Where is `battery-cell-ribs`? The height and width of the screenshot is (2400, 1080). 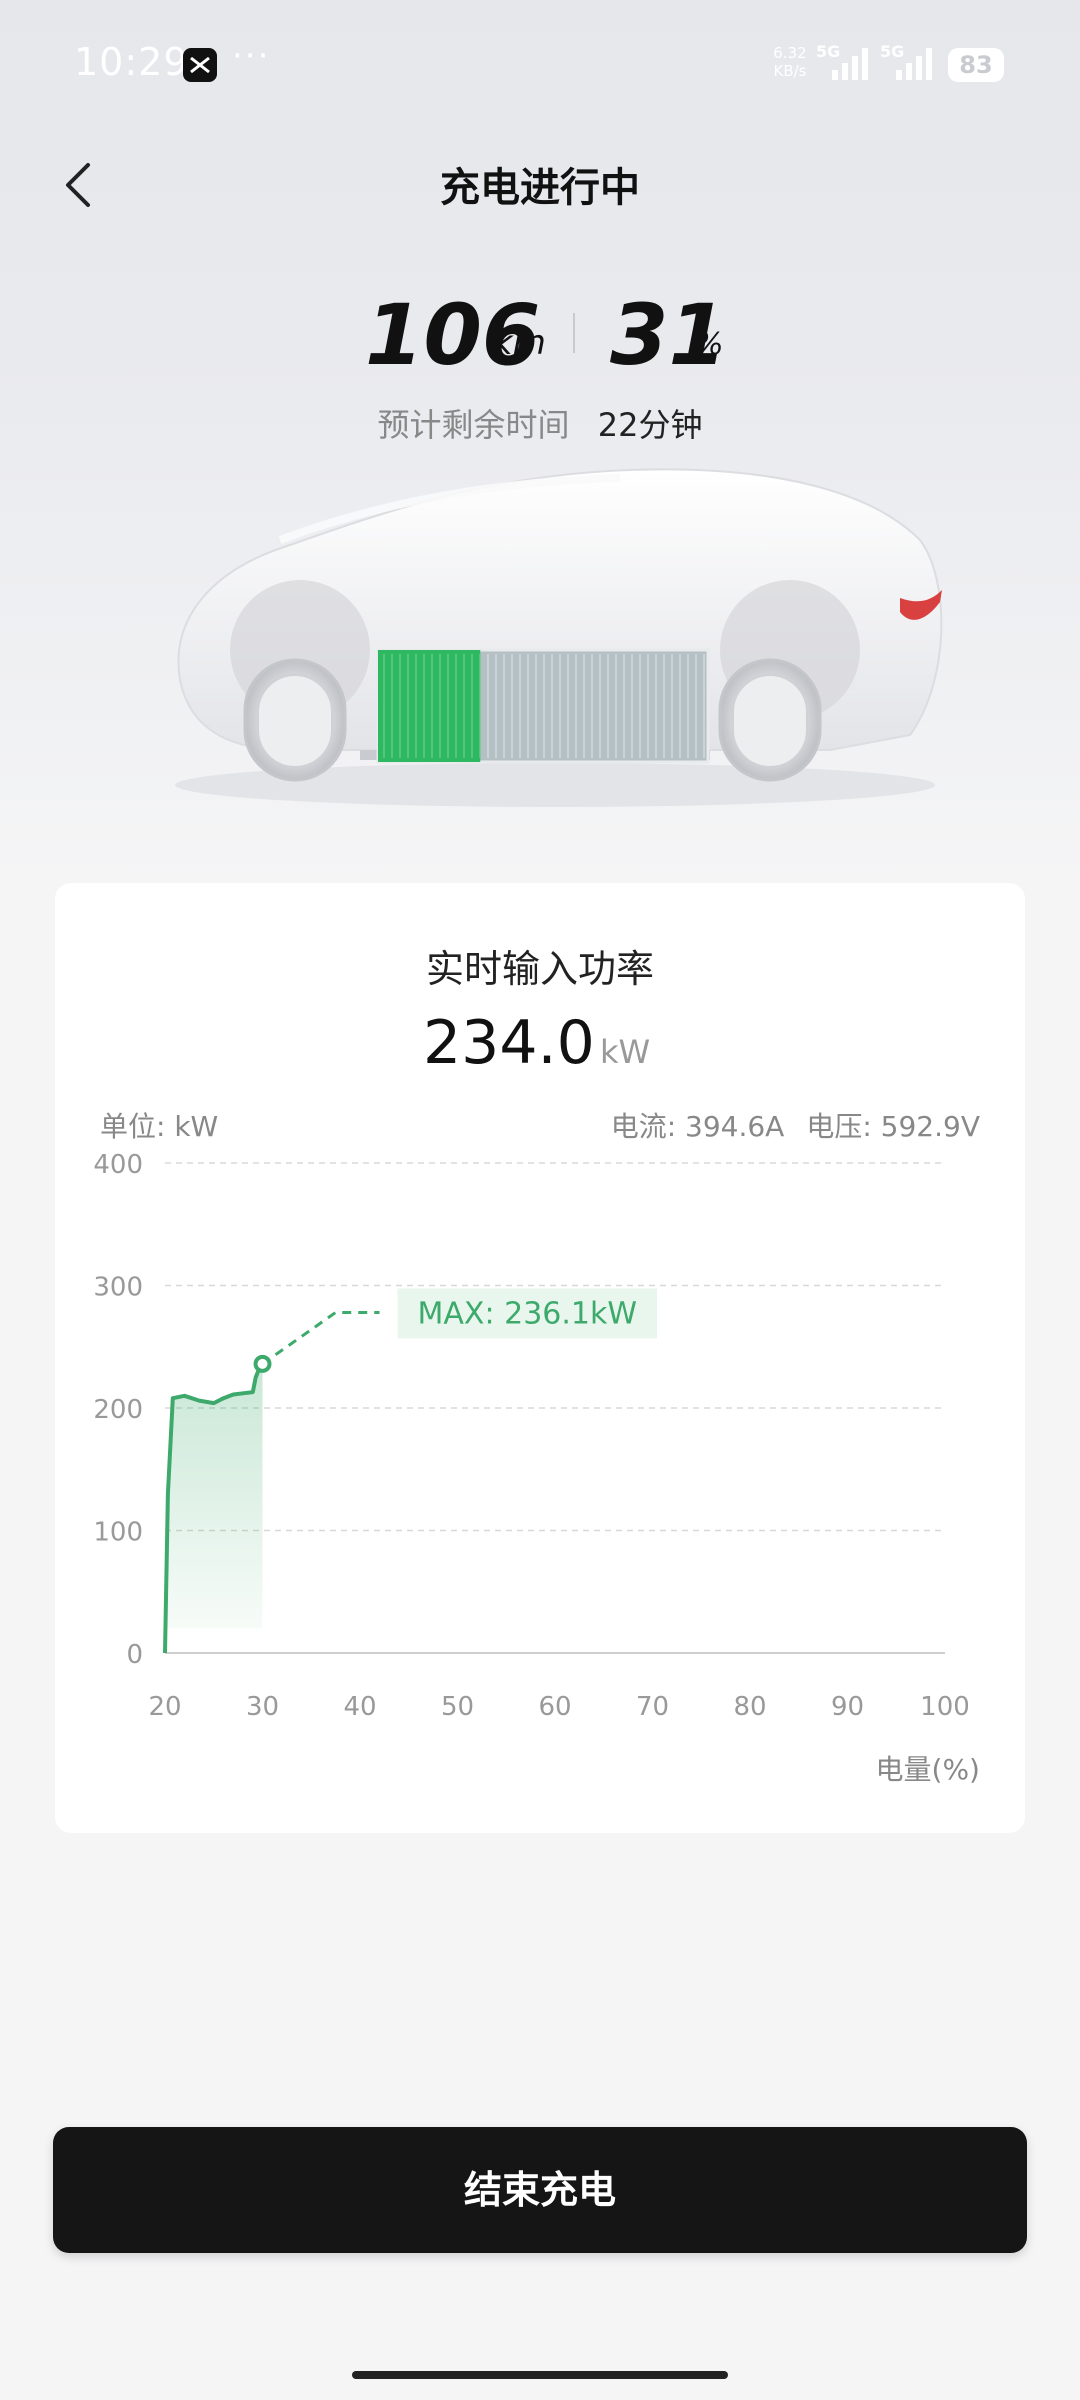
battery-cell-ribs is located at coordinates (544, 706).